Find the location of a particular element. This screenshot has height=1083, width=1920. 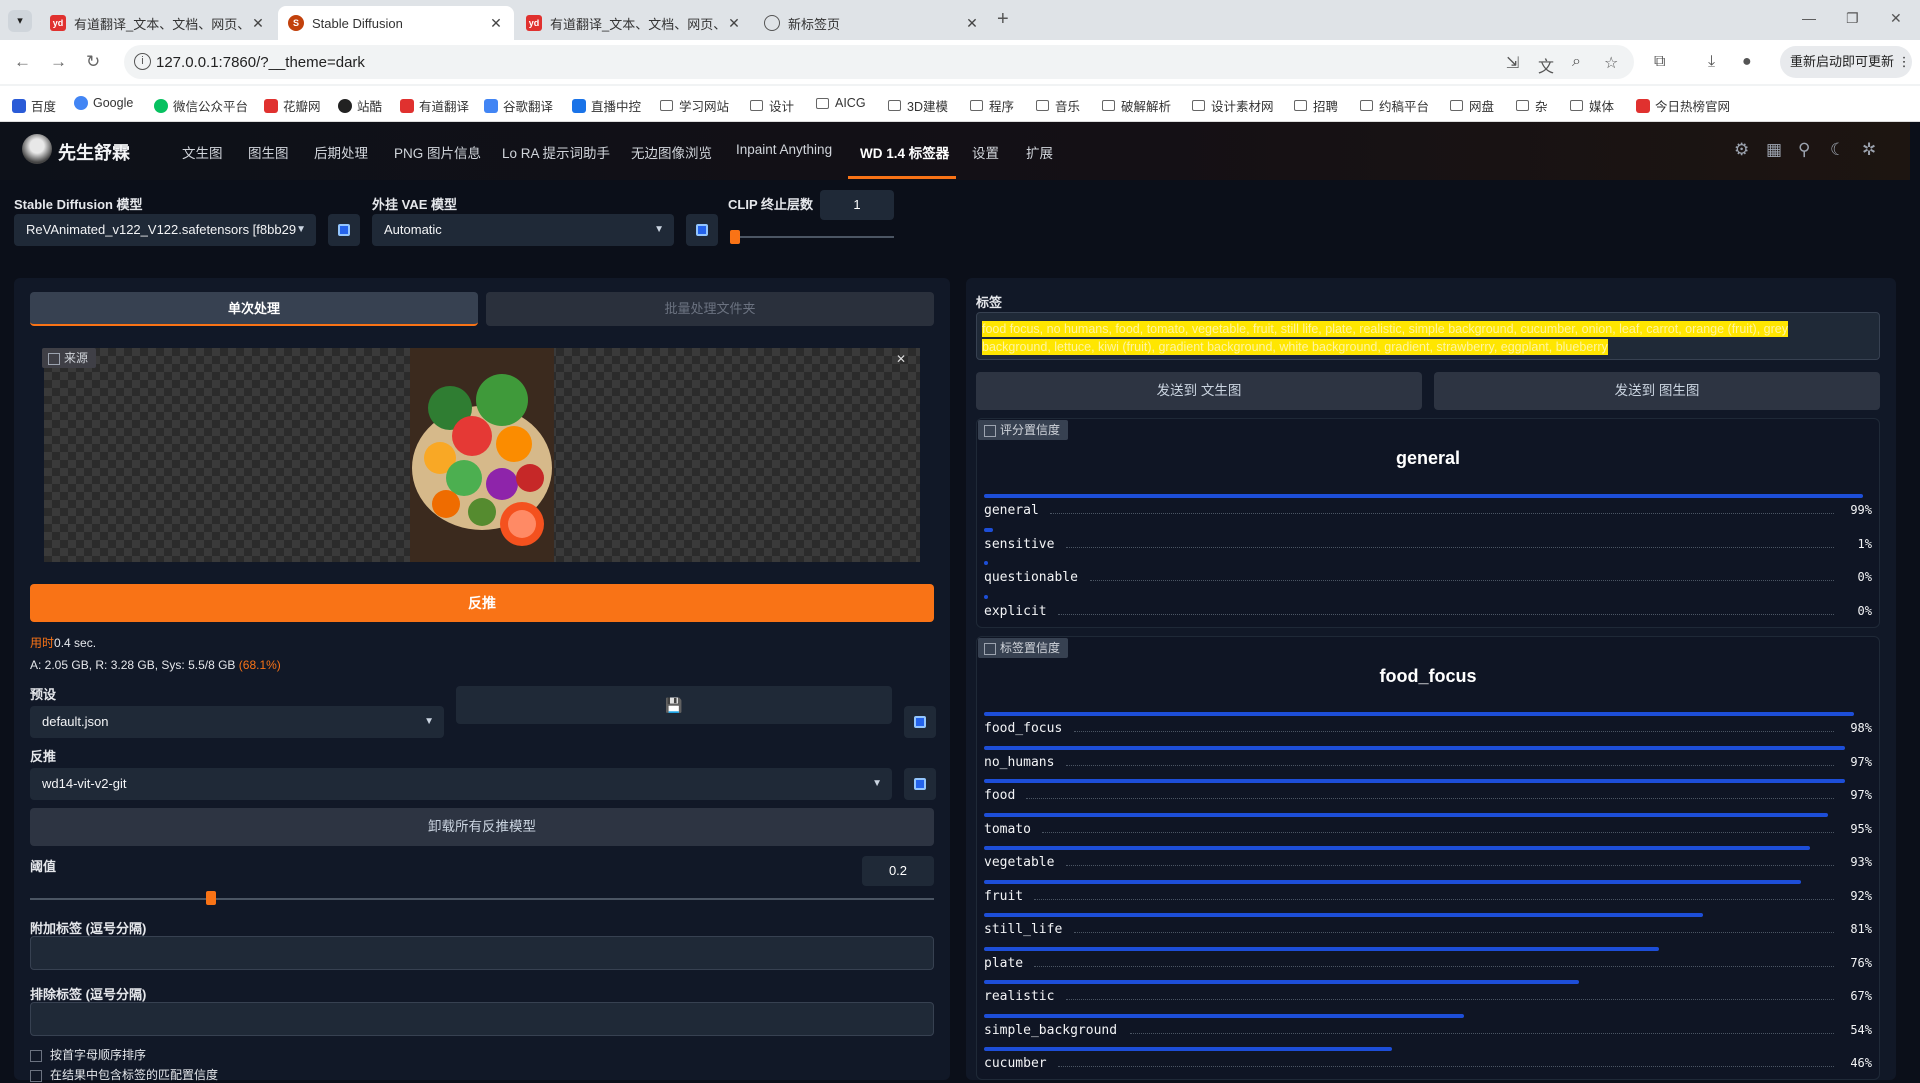

nav-settings: 设置 is located at coordinates (985, 152).